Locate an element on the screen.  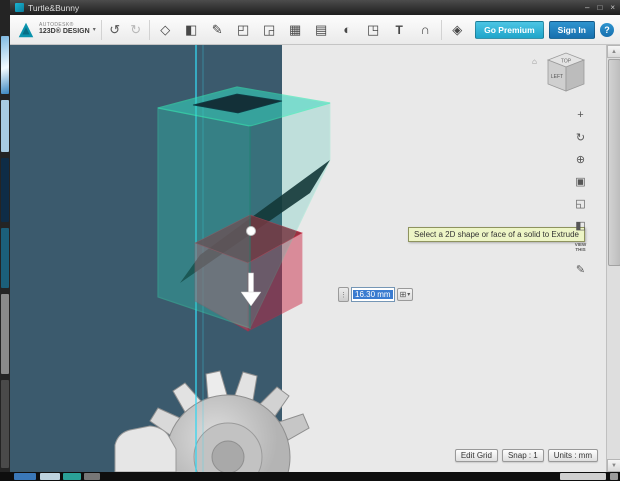
app-menu-button: AUTODESK® 123D® DESIGN ▾ is located at coordinates (56, 30).